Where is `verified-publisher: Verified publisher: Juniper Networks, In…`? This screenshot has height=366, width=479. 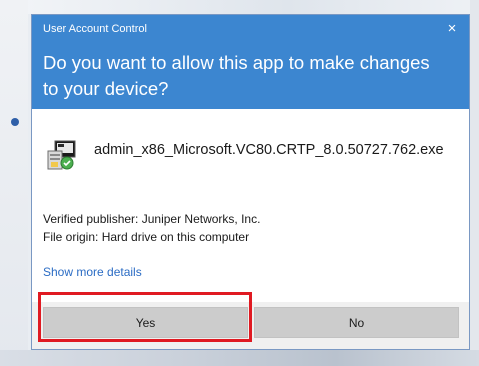 verified-publisher: Verified publisher: Juniper Networks, In… is located at coordinates (152, 219).